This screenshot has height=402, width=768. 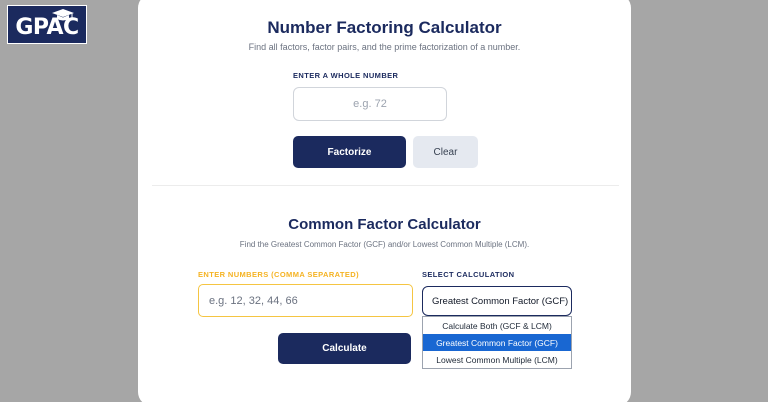 I want to click on calculation-select: Greatest Common Factor (GCF), so click(x=497, y=301).